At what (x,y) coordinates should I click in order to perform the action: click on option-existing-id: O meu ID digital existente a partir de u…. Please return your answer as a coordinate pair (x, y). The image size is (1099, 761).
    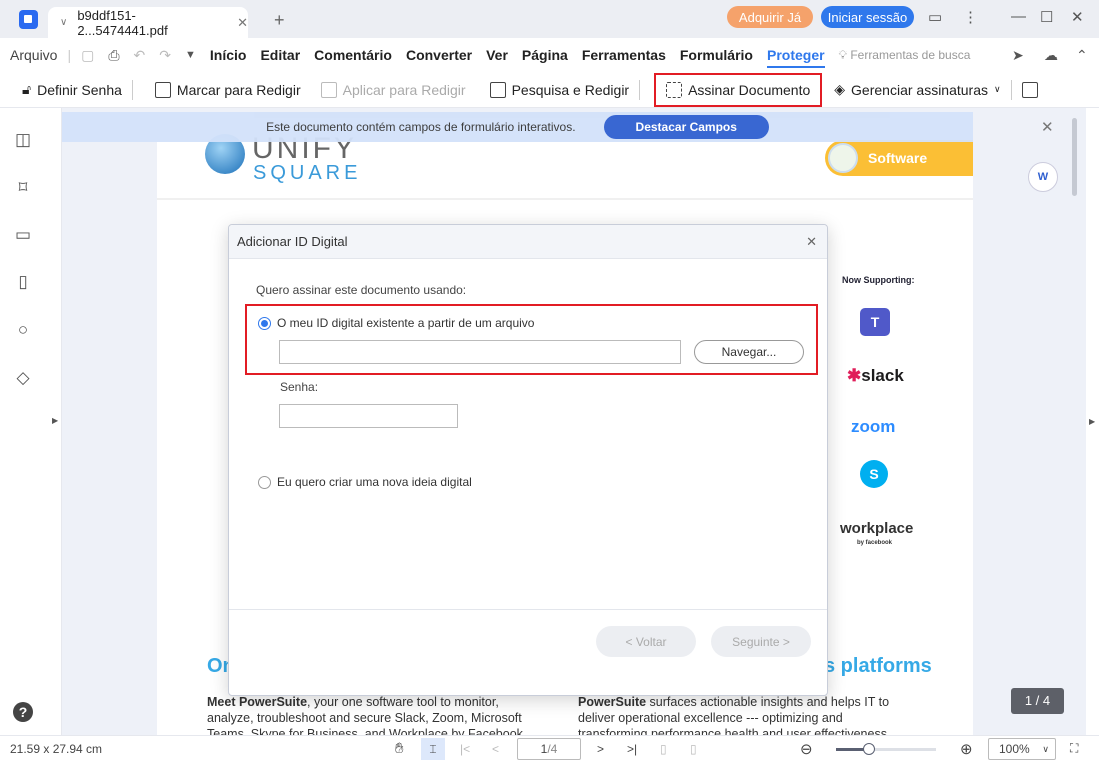
    Looking at the image, I should click on (396, 323).